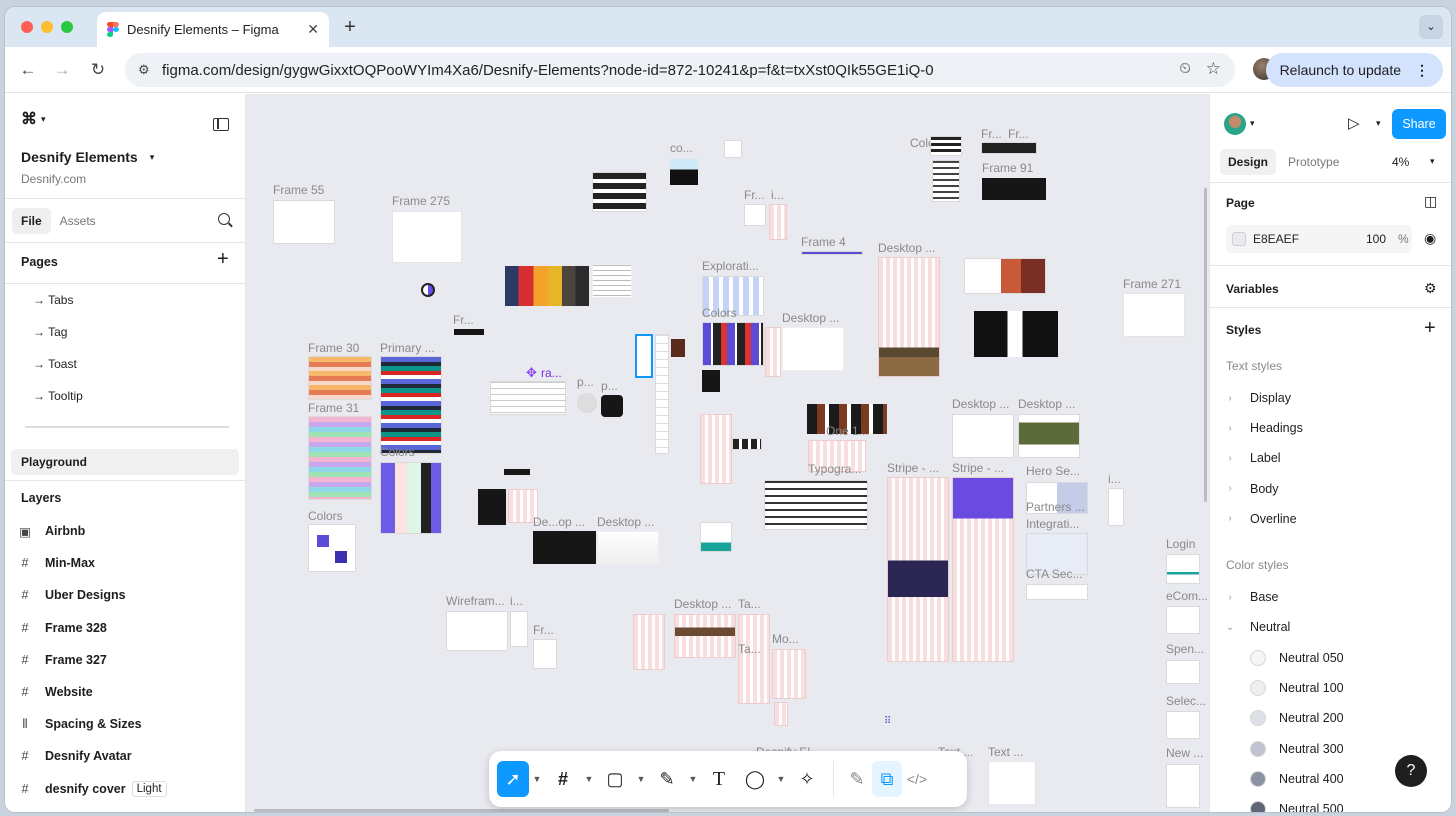  What do you see at coordinates (421, 201) in the screenshot?
I see `frame-label: Frame 275` at bounding box center [421, 201].